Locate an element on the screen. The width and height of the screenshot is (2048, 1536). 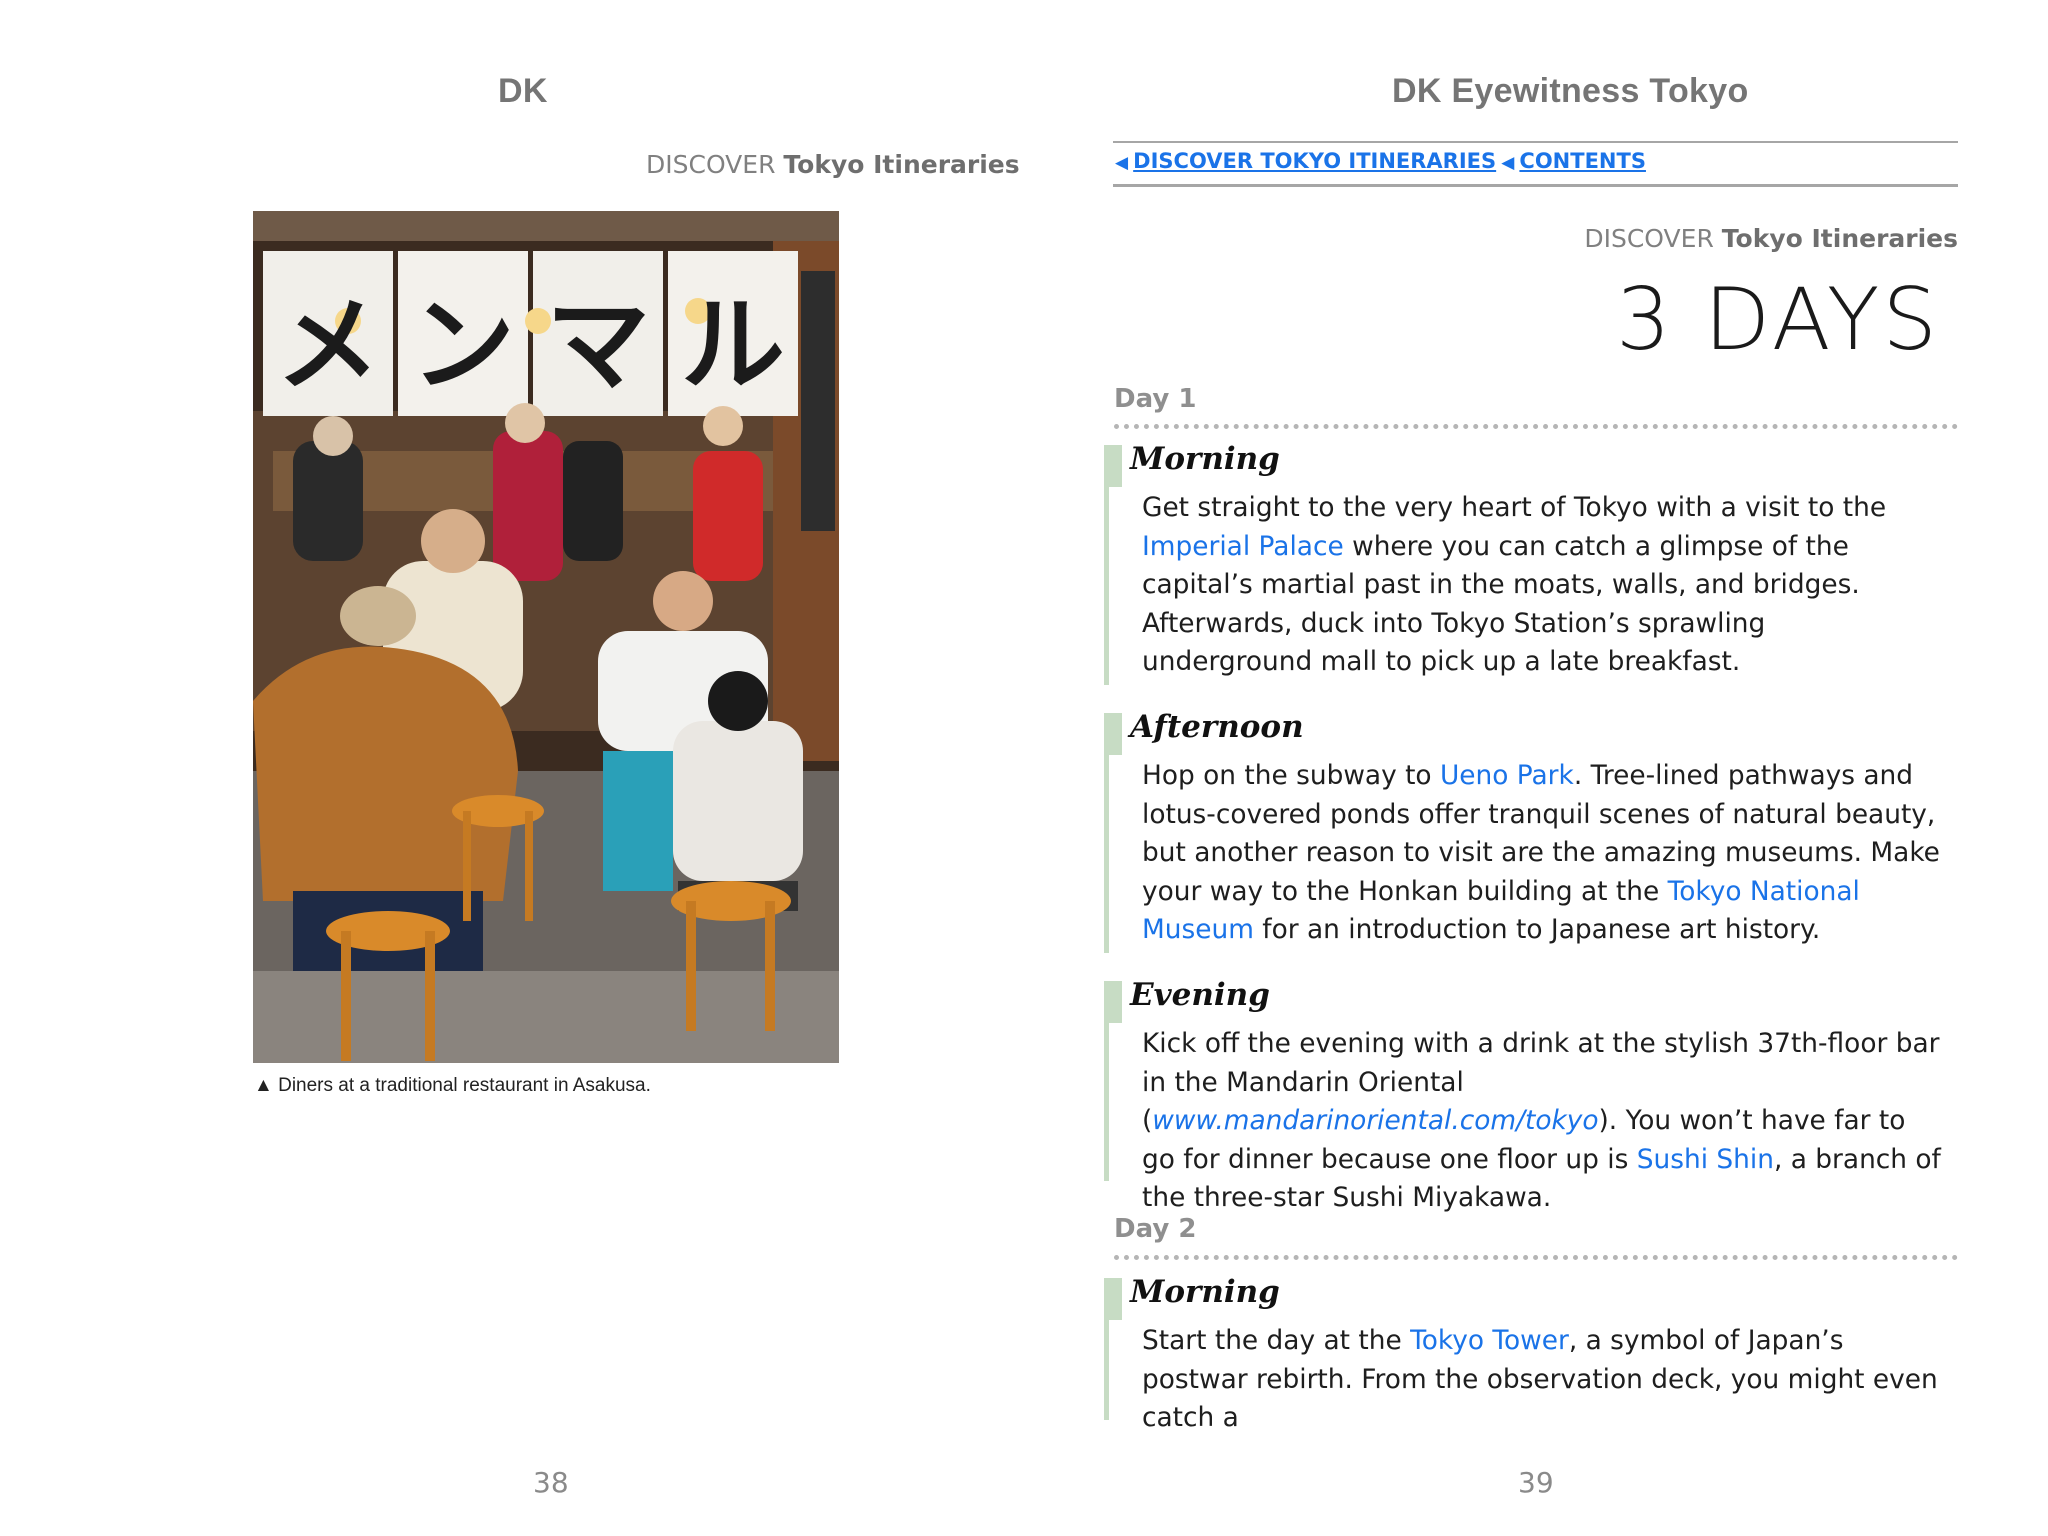
book-title: DK Eyewitness Tokyo is located at coordinates (1570, 91).